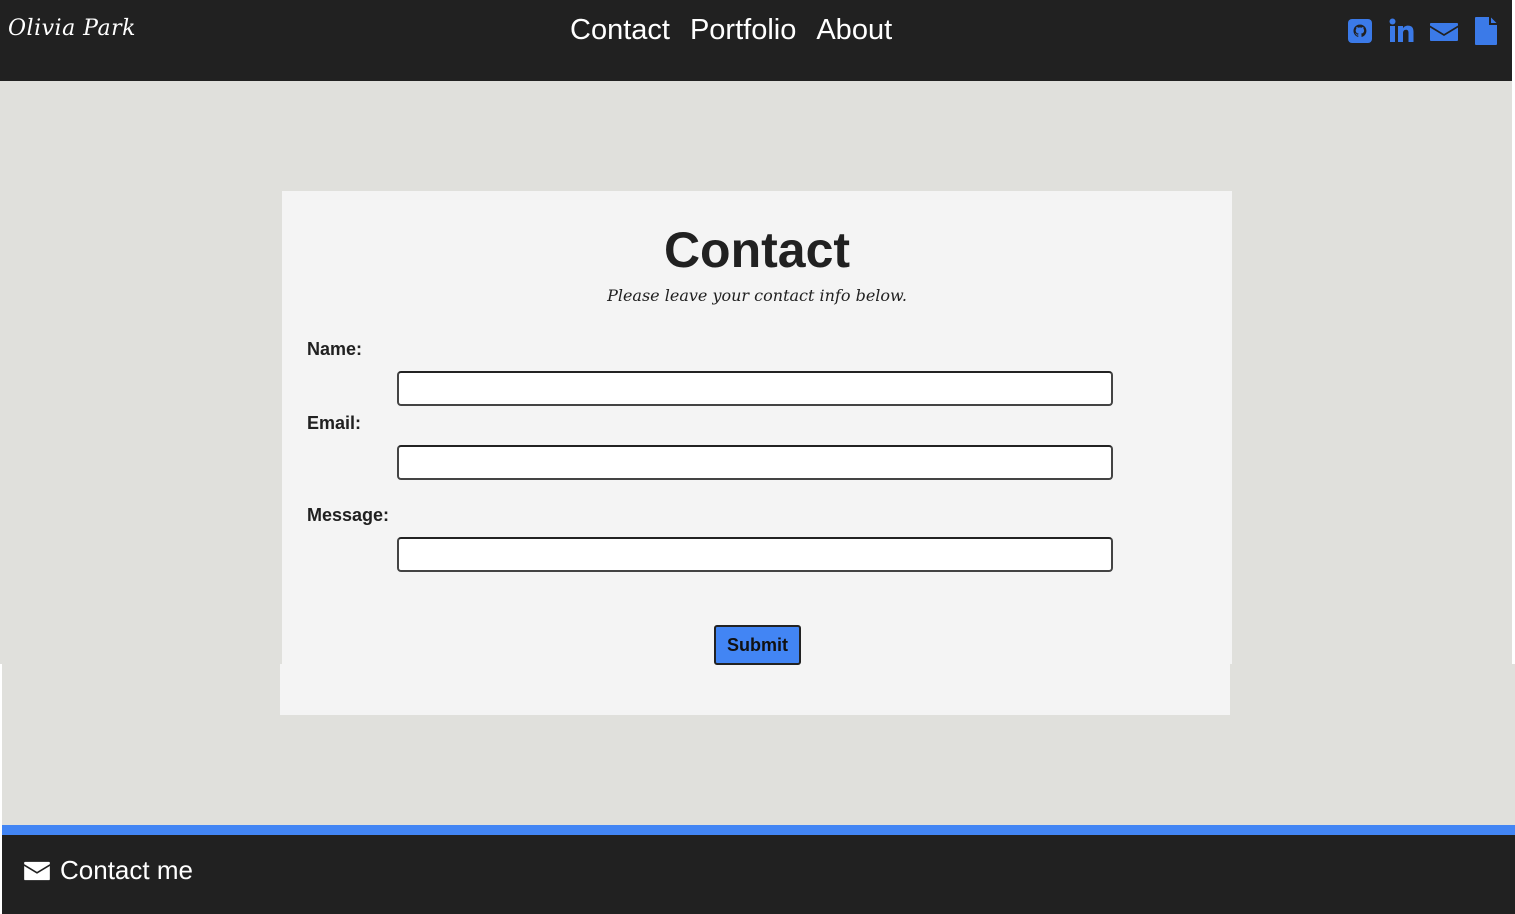 This screenshot has height=914, width=1515. Describe the element at coordinates (757, 295) in the screenshot. I see `page-subtitle: Please leave your contact info below.` at that location.